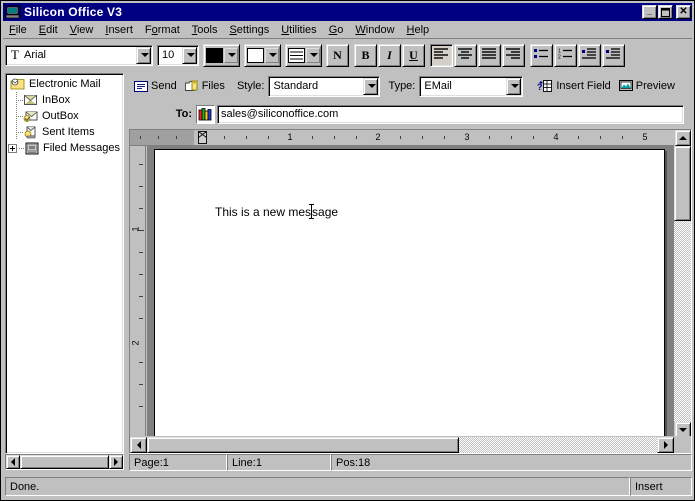 The width and height of the screenshot is (695, 501). I want to click on fill-color-dropdown-arrow, so click(231, 55).